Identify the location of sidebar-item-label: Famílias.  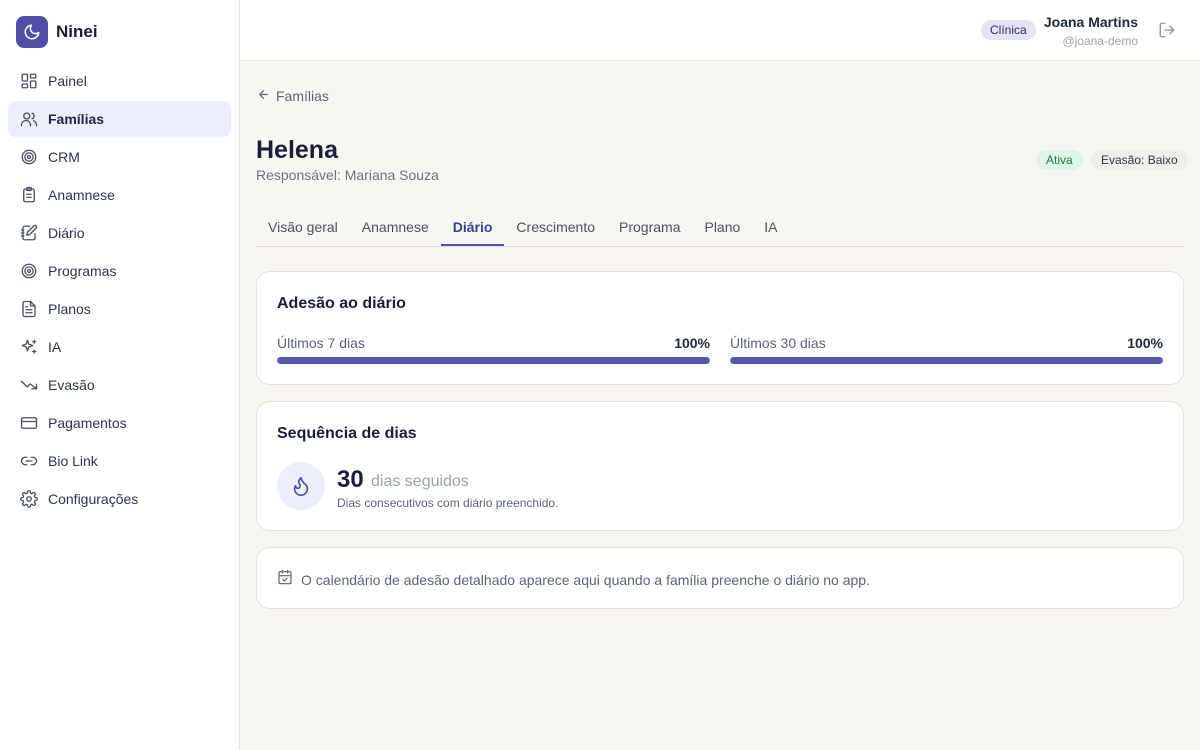
(76, 119).